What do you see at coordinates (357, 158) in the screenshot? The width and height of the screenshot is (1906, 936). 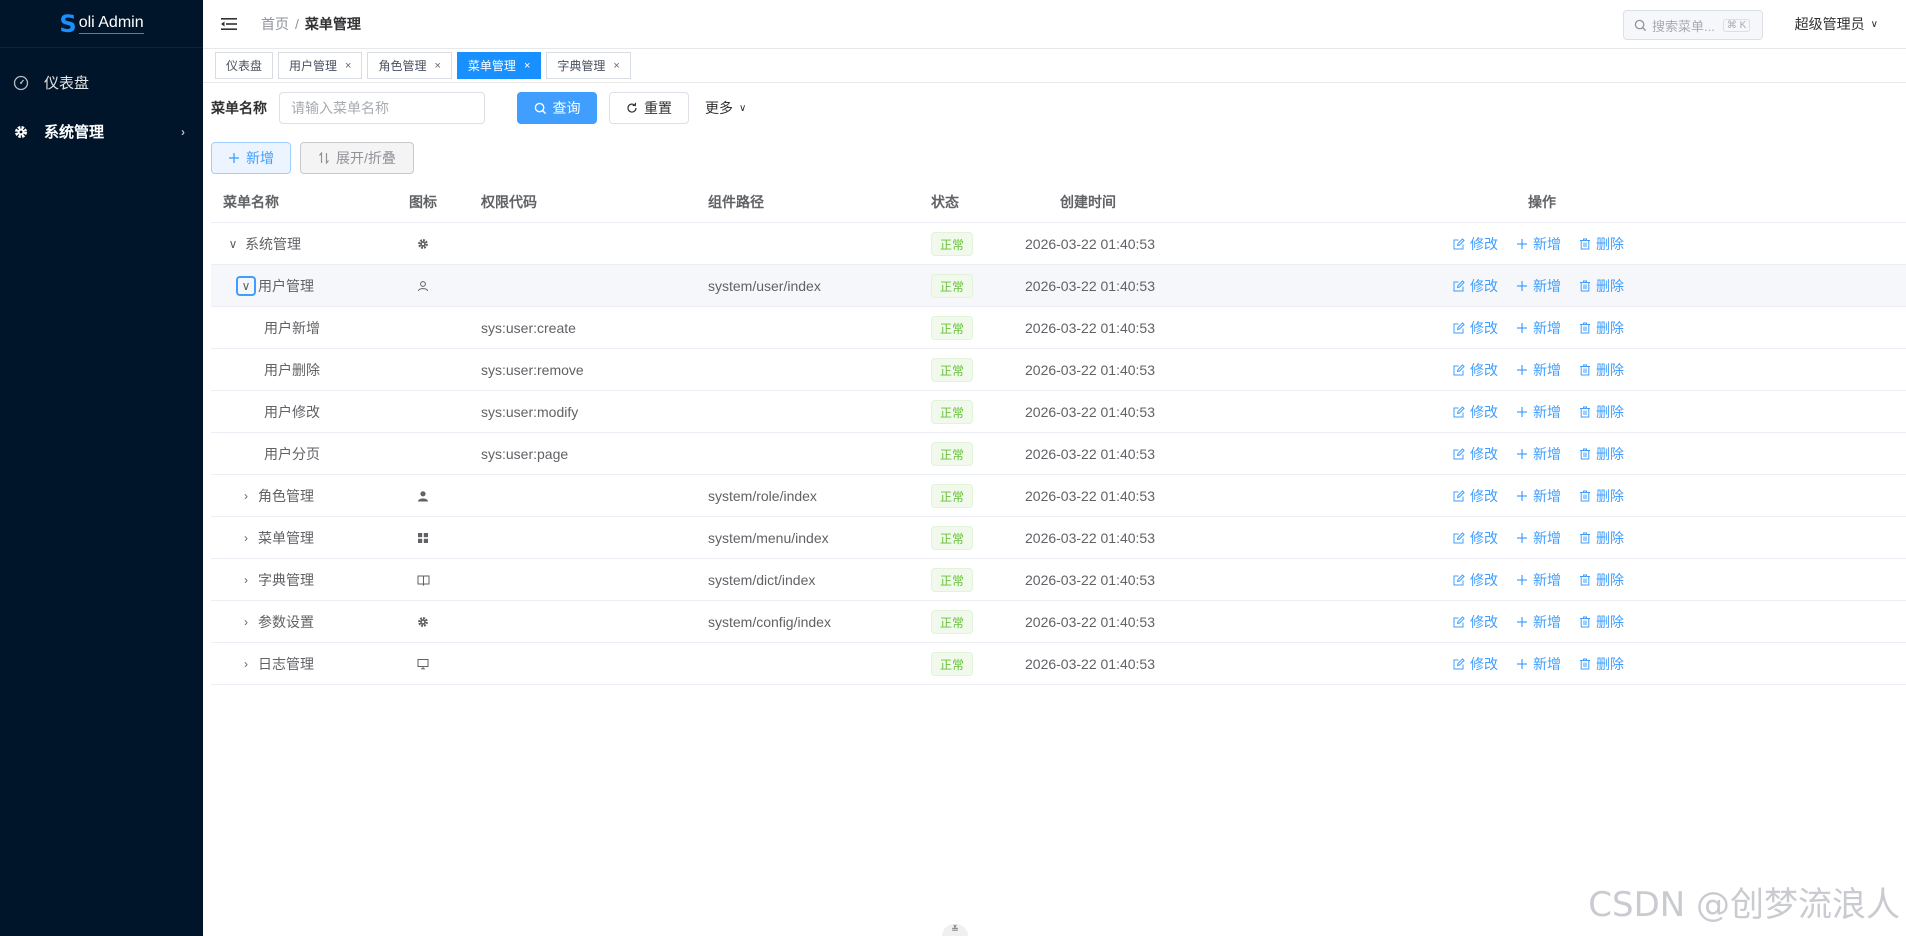 I see `expand-collapse-button: 展开/折叠` at bounding box center [357, 158].